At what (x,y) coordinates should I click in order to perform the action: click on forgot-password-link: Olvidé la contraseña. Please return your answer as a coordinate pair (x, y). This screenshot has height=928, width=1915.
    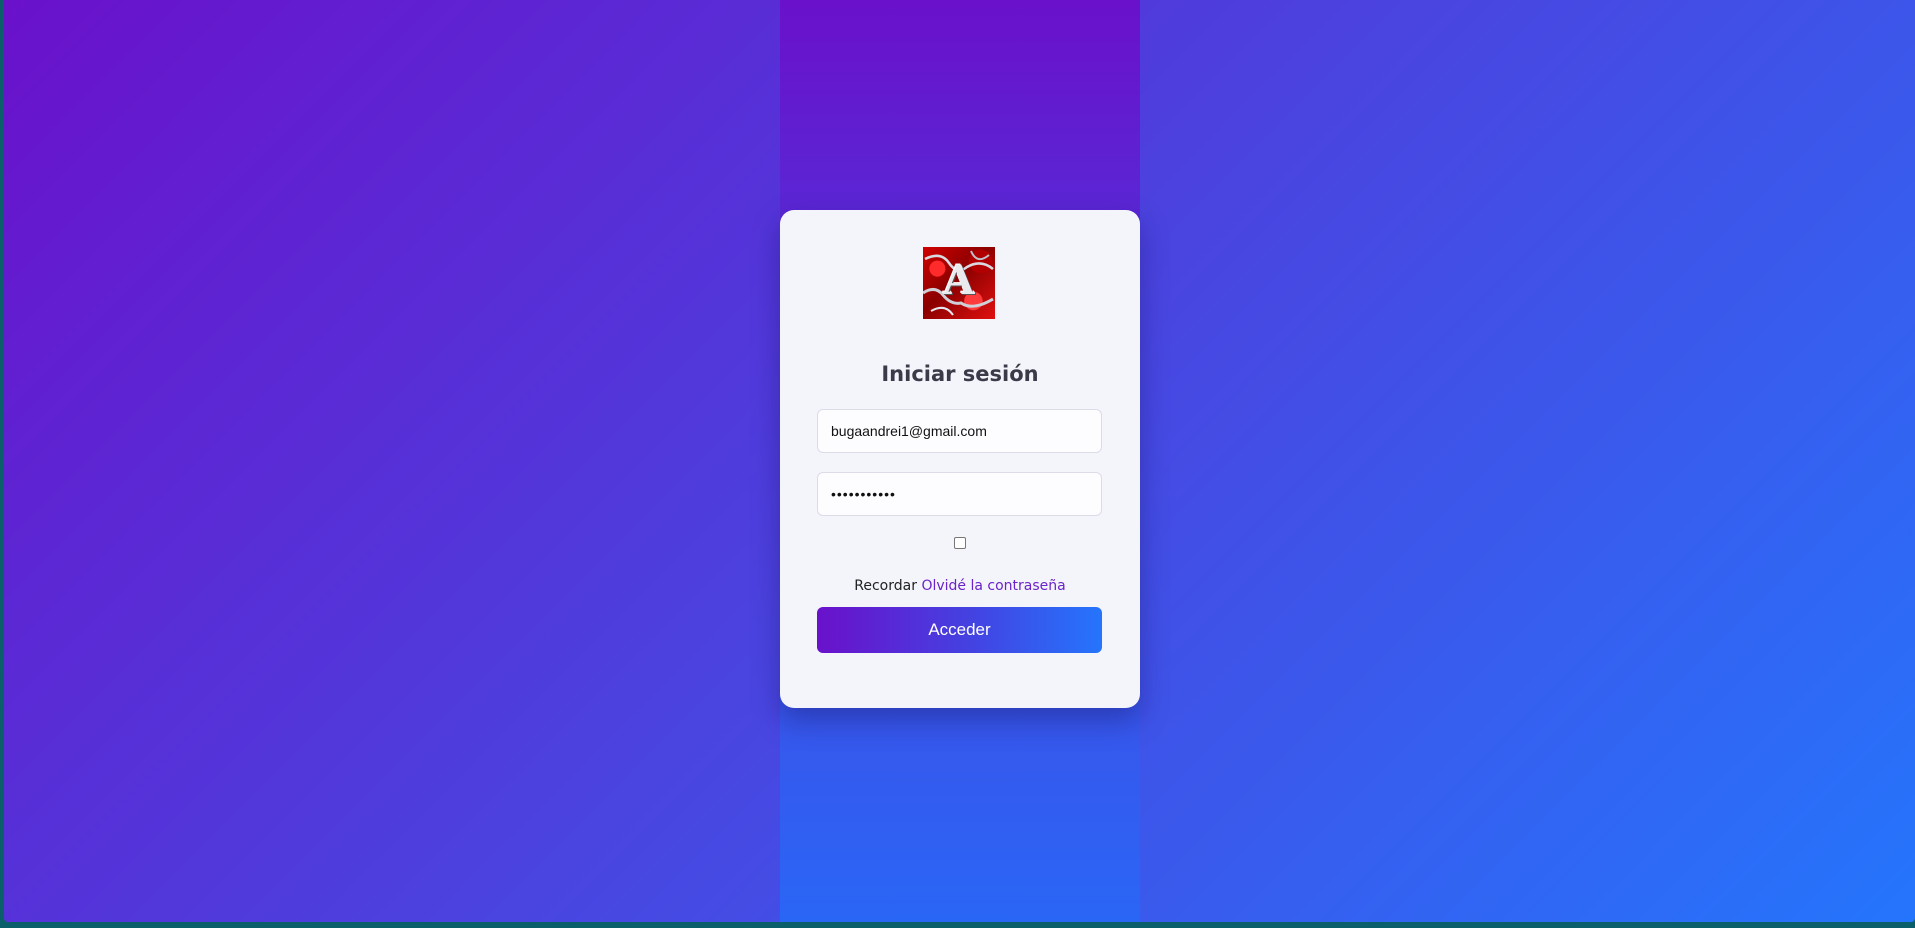
    Looking at the image, I should click on (993, 586).